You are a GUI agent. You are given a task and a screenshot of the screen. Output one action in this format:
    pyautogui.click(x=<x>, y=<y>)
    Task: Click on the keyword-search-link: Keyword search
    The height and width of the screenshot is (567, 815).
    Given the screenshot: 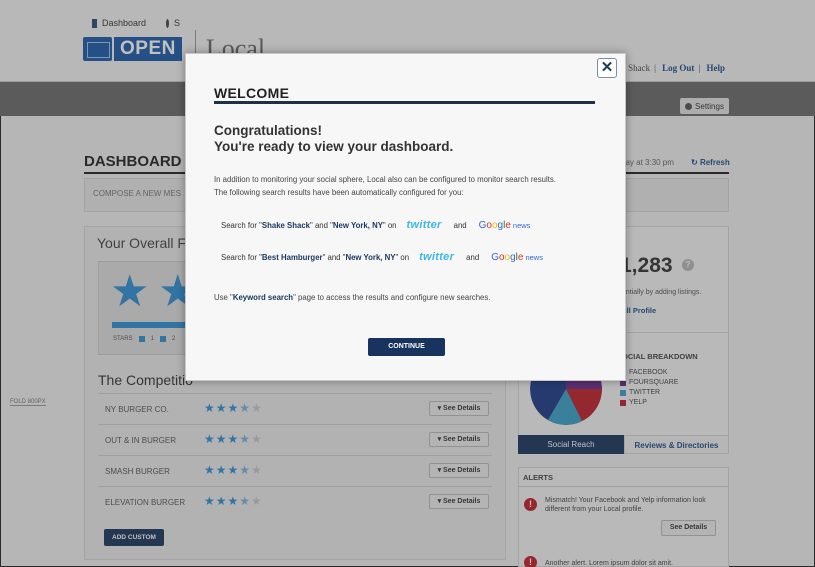 What is the action you would take?
    pyautogui.click(x=263, y=297)
    